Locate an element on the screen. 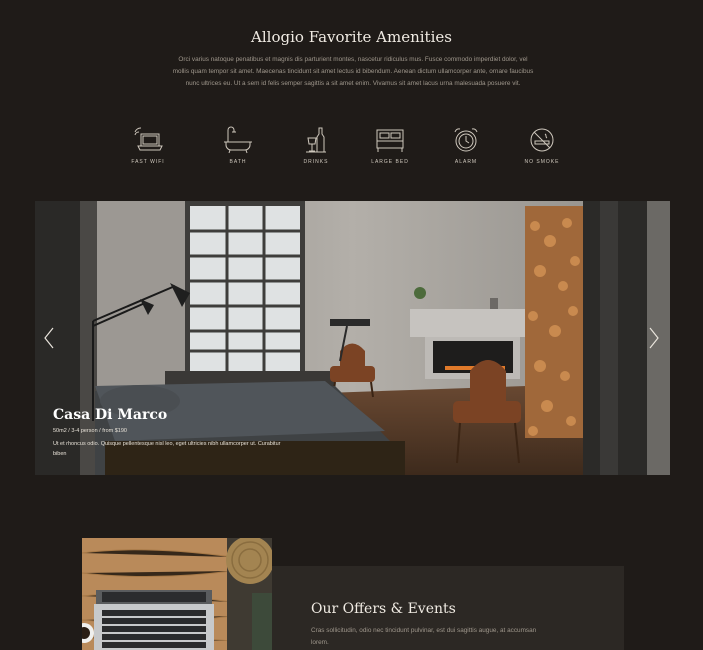  slider-next-button is located at coordinates (654, 338).